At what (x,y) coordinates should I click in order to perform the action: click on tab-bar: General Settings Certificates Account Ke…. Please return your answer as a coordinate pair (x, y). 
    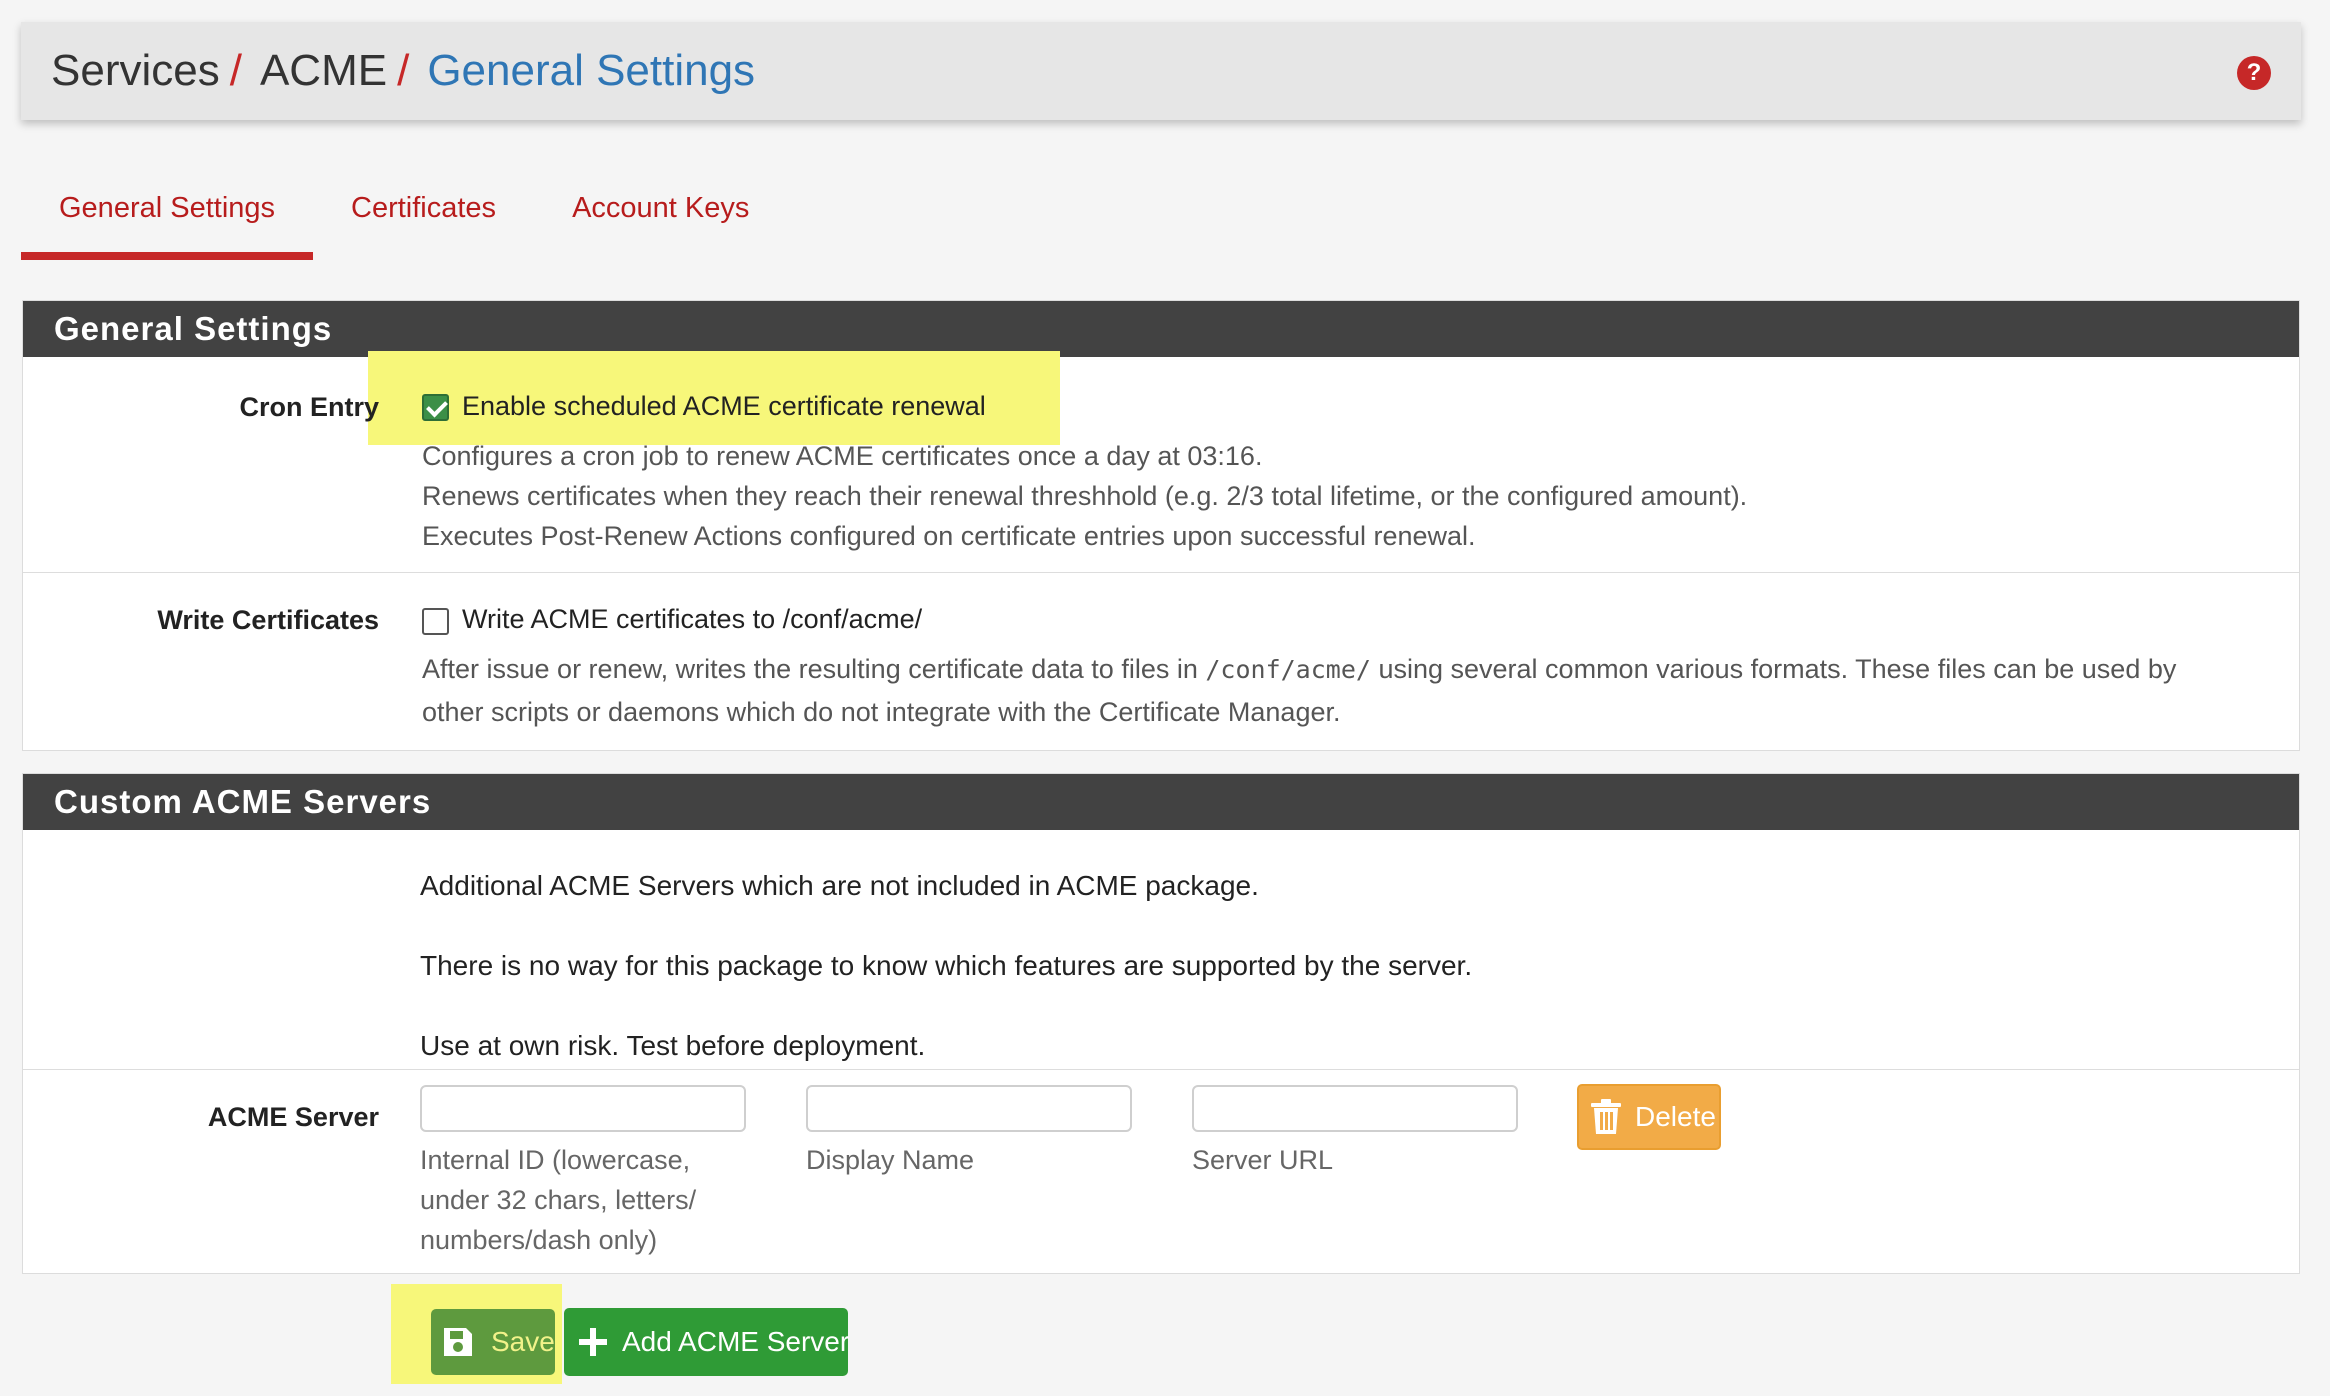
    Looking at the image, I should click on (404, 214).